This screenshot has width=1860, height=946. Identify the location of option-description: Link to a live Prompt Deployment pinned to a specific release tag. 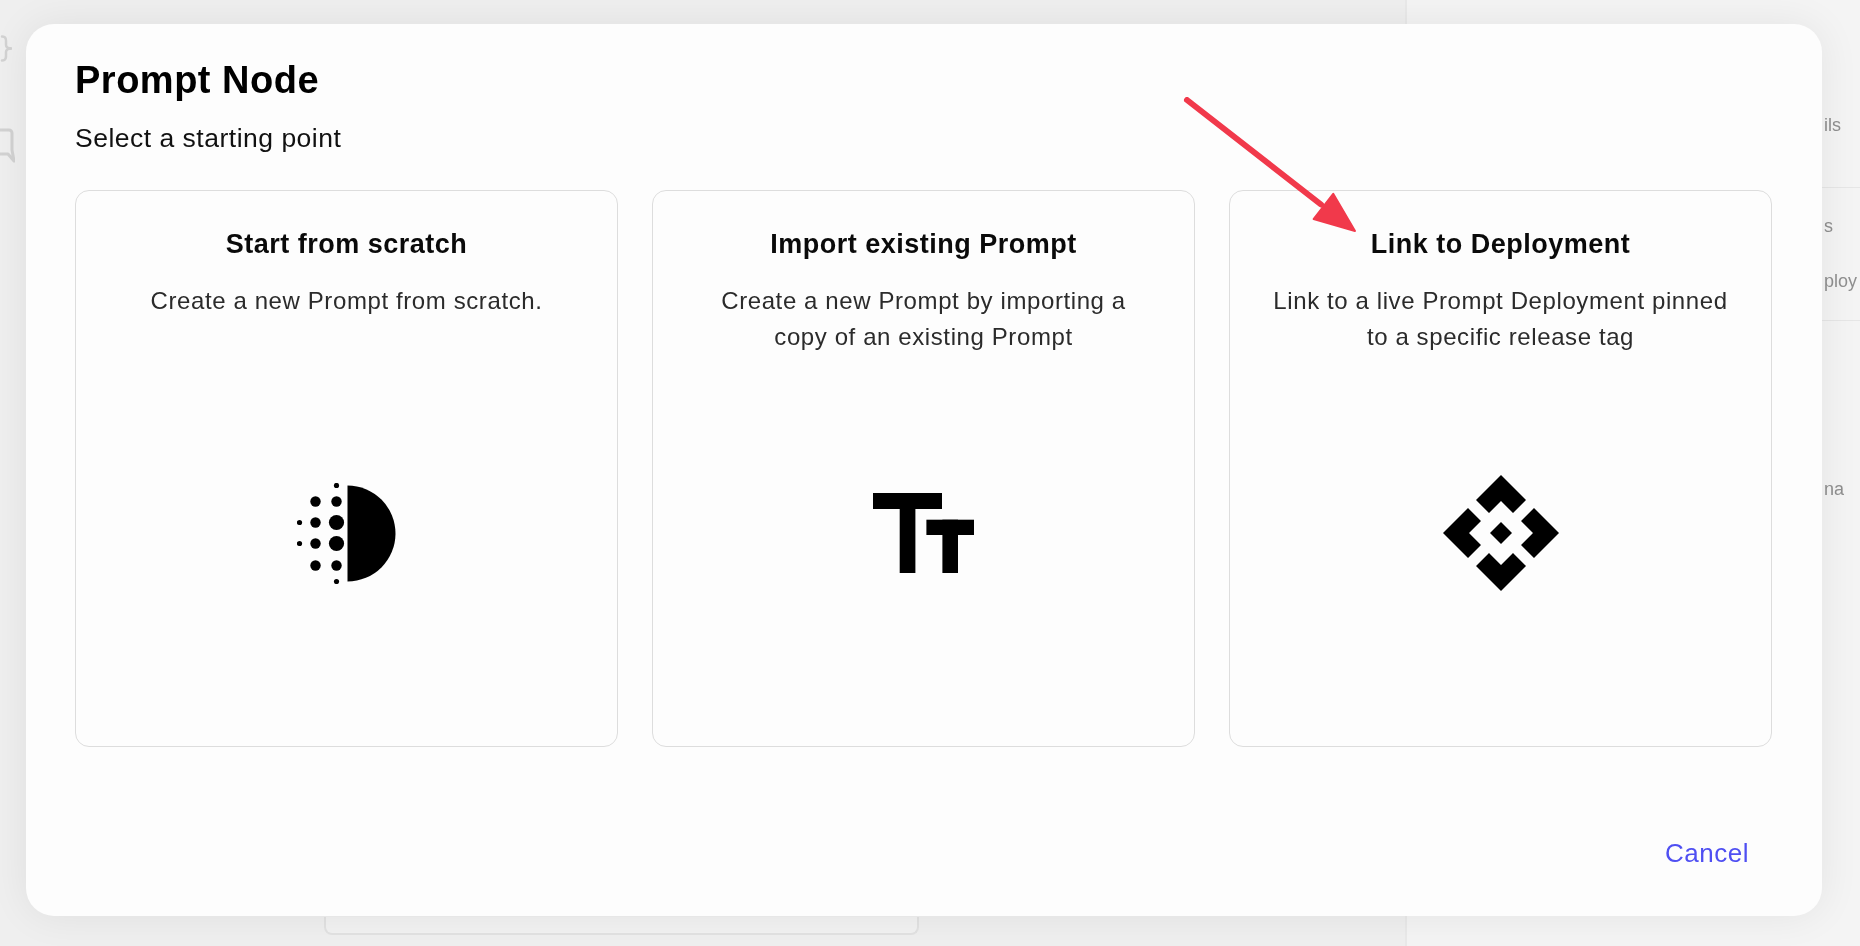
(1500, 319).